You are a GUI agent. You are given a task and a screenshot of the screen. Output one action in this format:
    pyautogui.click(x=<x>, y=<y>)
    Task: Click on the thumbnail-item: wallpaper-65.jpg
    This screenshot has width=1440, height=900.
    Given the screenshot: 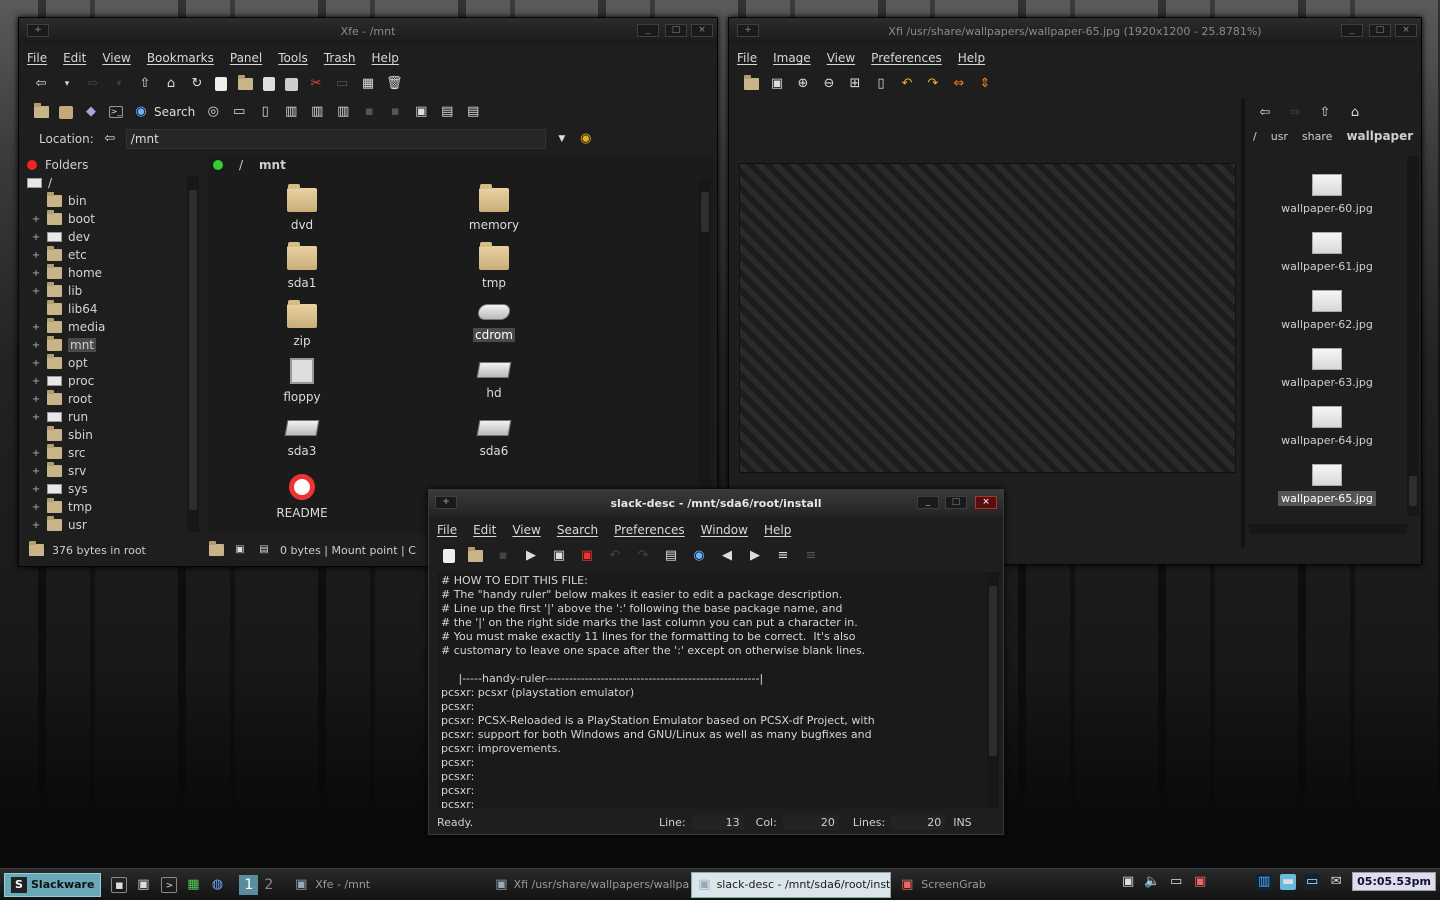 What is the action you would take?
    pyautogui.click(x=1327, y=485)
    